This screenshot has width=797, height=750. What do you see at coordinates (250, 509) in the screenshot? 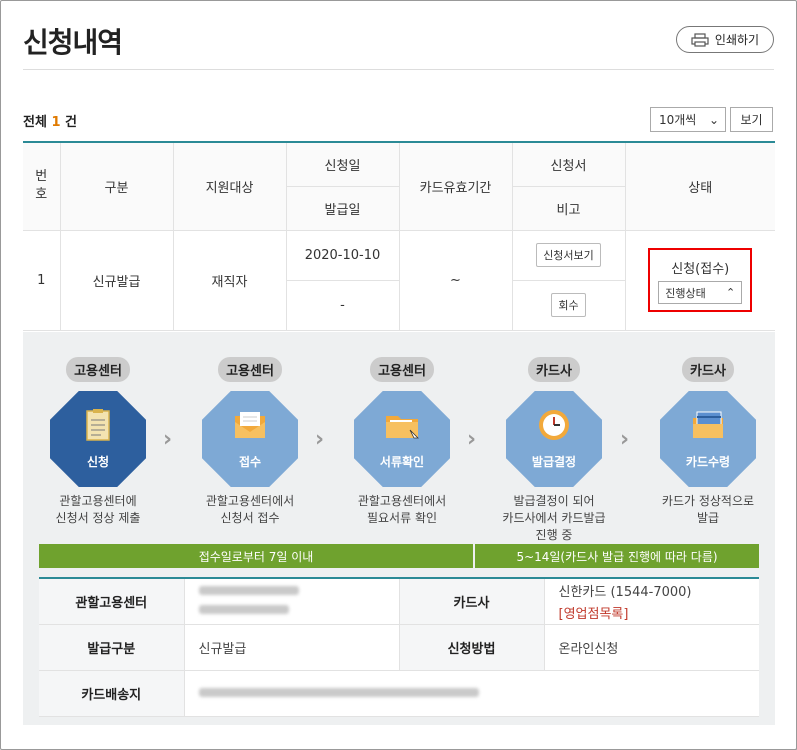
I see `step-description: 관할고용센터에서 신청서 접수` at bounding box center [250, 509].